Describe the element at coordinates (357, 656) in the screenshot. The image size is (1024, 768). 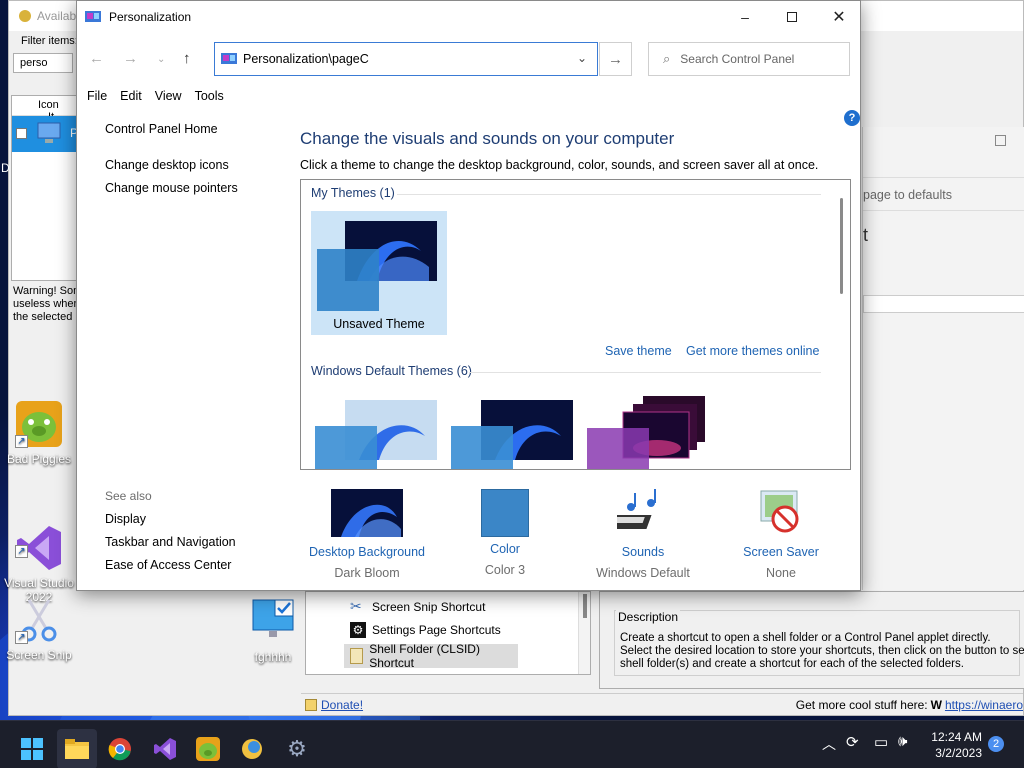
I see `folder-icon` at that location.